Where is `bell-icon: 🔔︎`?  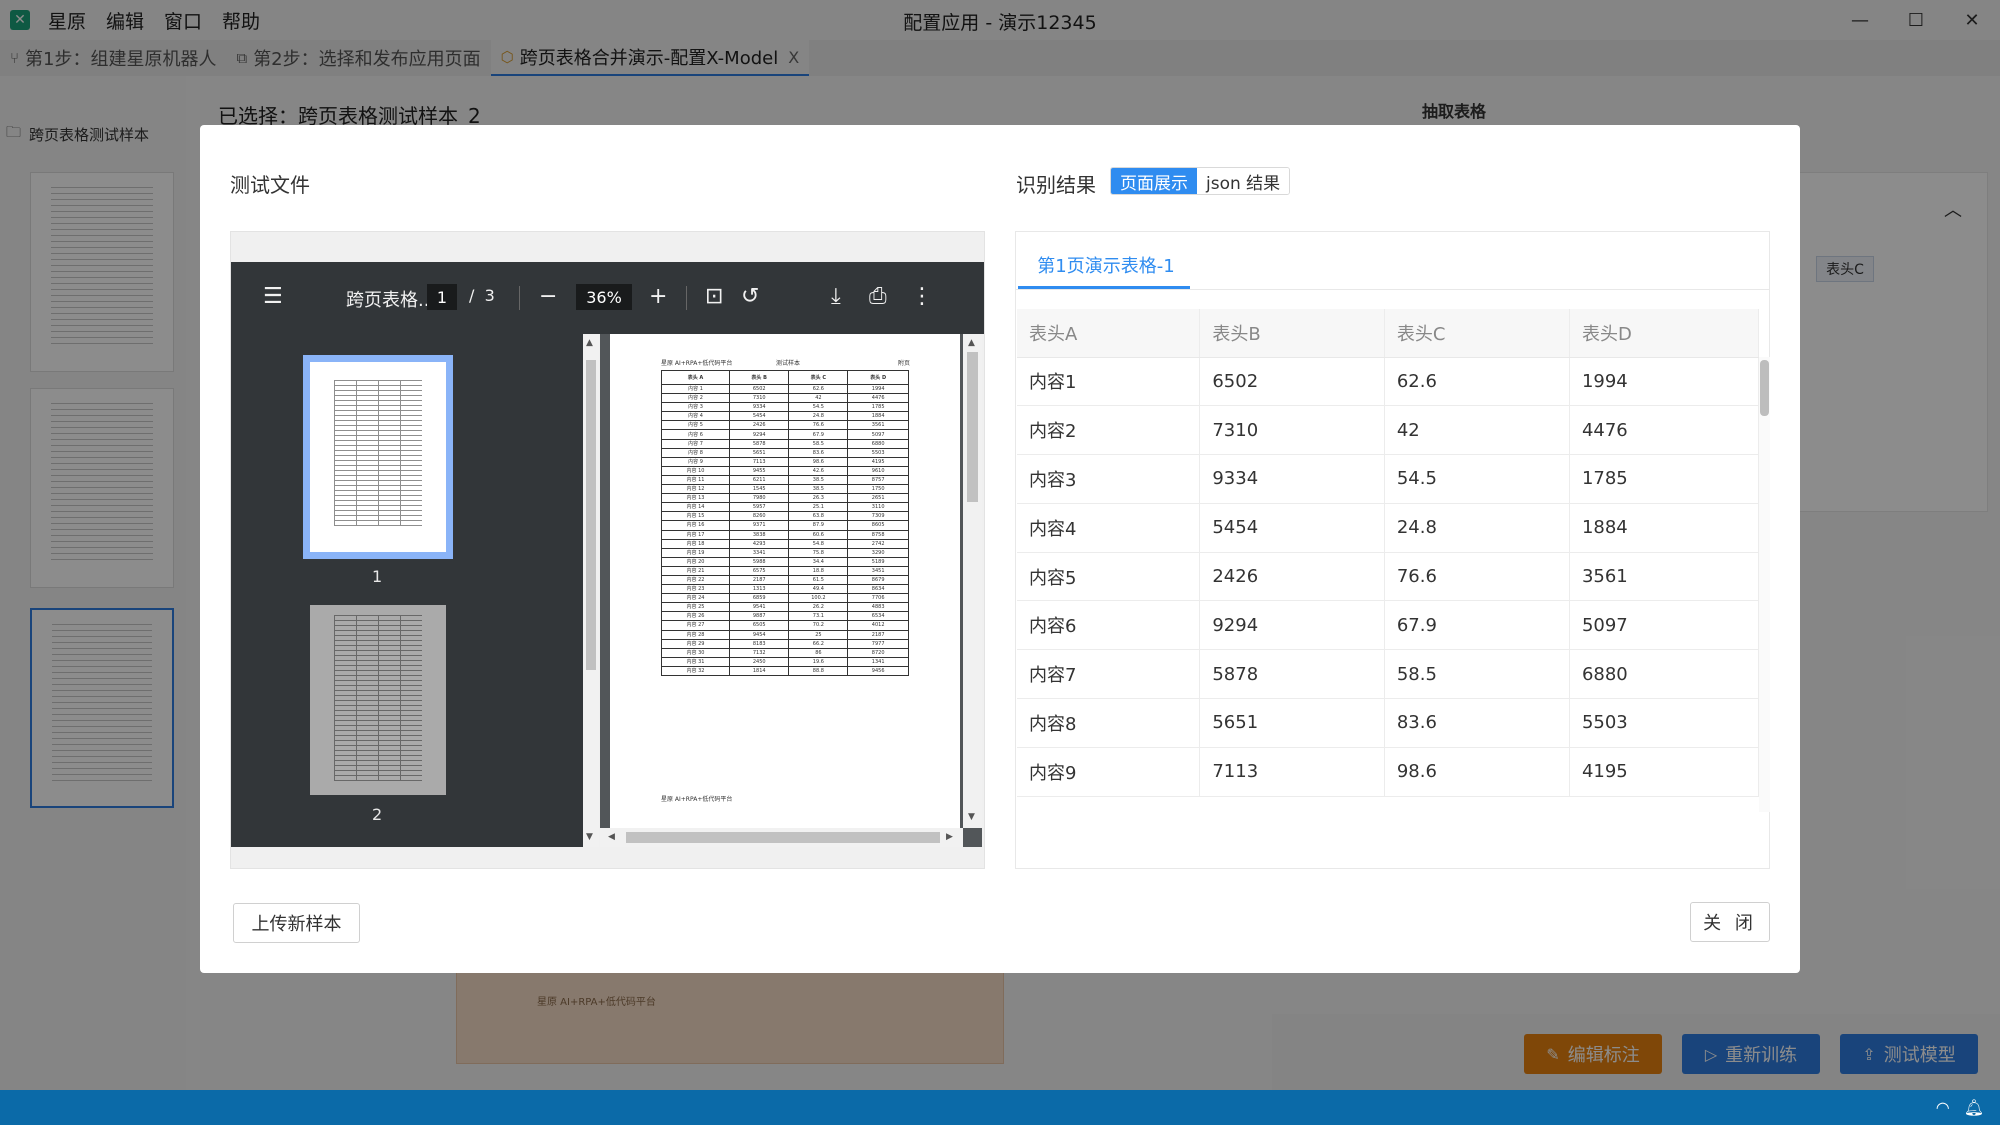 bell-icon: 🔔︎ is located at coordinates (1974, 1107).